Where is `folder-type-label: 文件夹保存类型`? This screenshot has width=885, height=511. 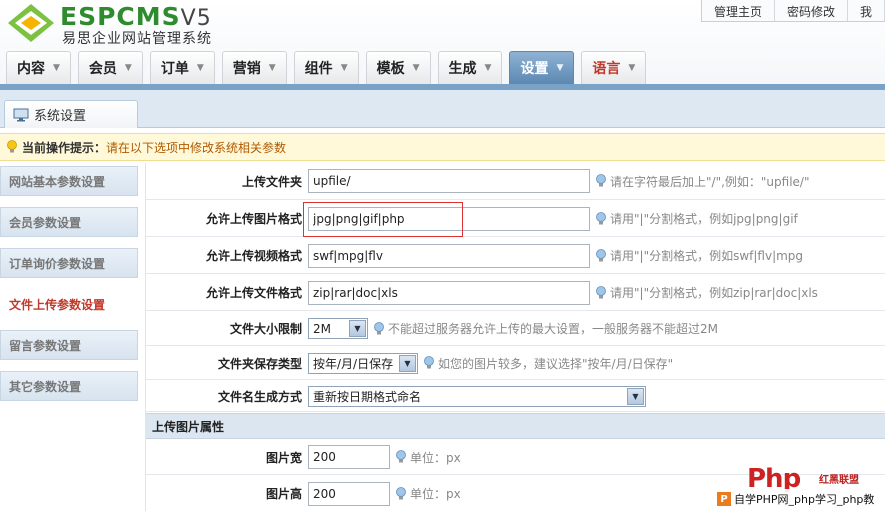
folder-type-label: 文件夹保存类型 is located at coordinates (259, 363).